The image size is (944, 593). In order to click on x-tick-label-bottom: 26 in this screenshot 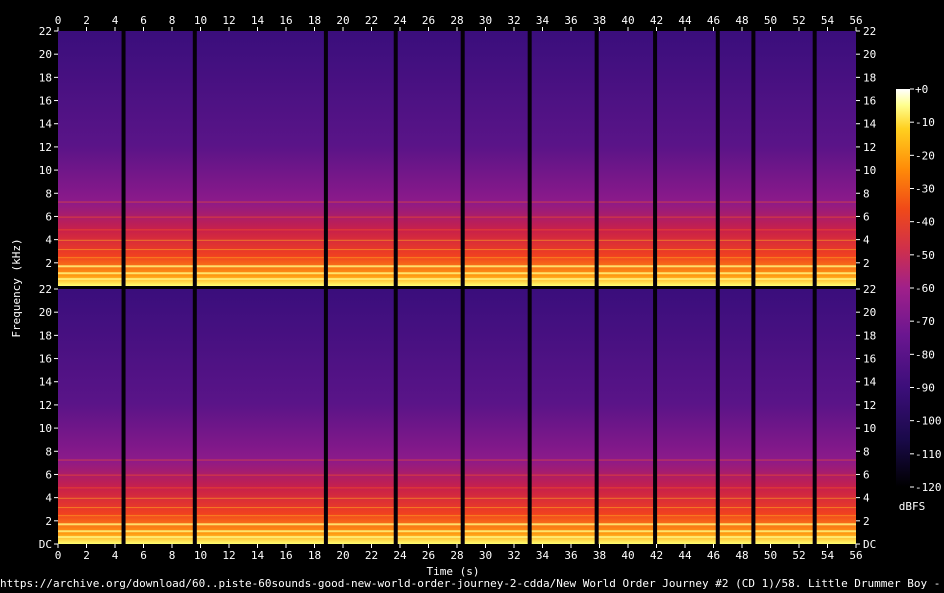, I will do `click(428, 555)`.